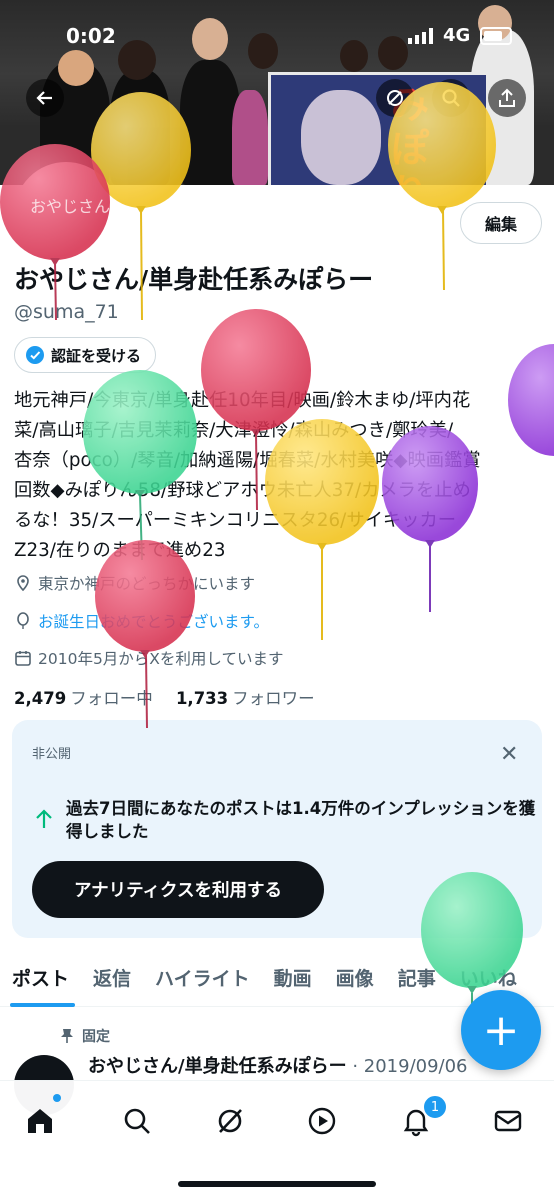 This screenshot has width=554, height=1200. What do you see at coordinates (153, 621) in the screenshot?
I see `birthday-text: お誕生日おめでとうございます。` at bounding box center [153, 621].